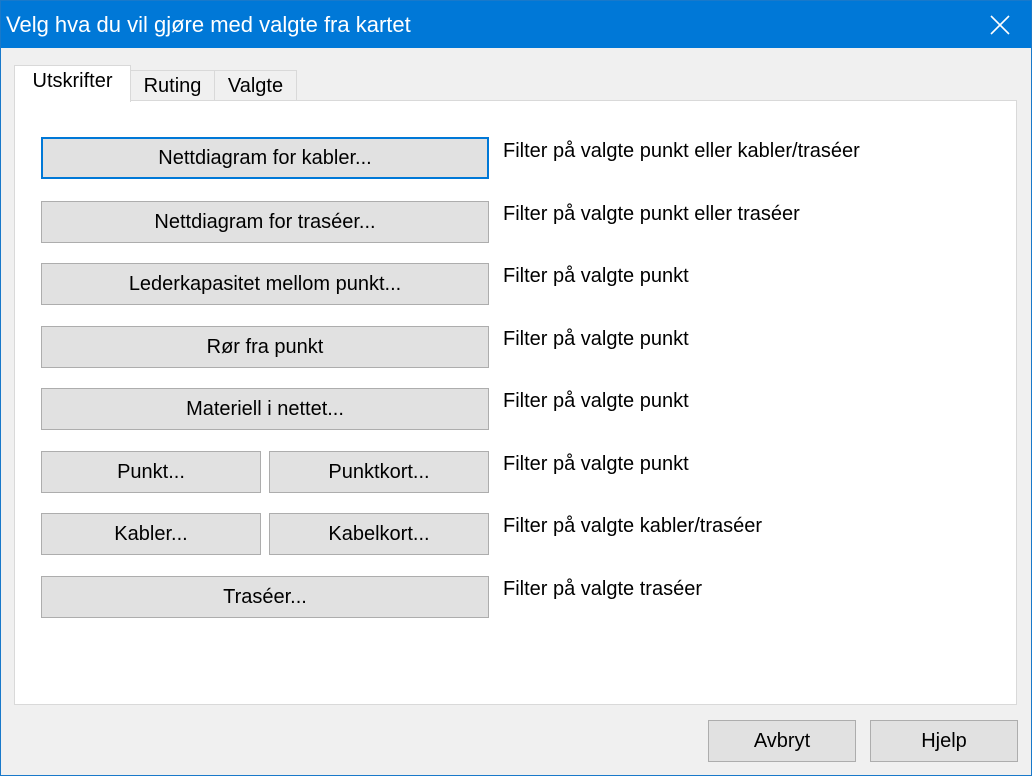  I want to click on ror-fra-punkt-button: Rør fra punkt, so click(265, 347).